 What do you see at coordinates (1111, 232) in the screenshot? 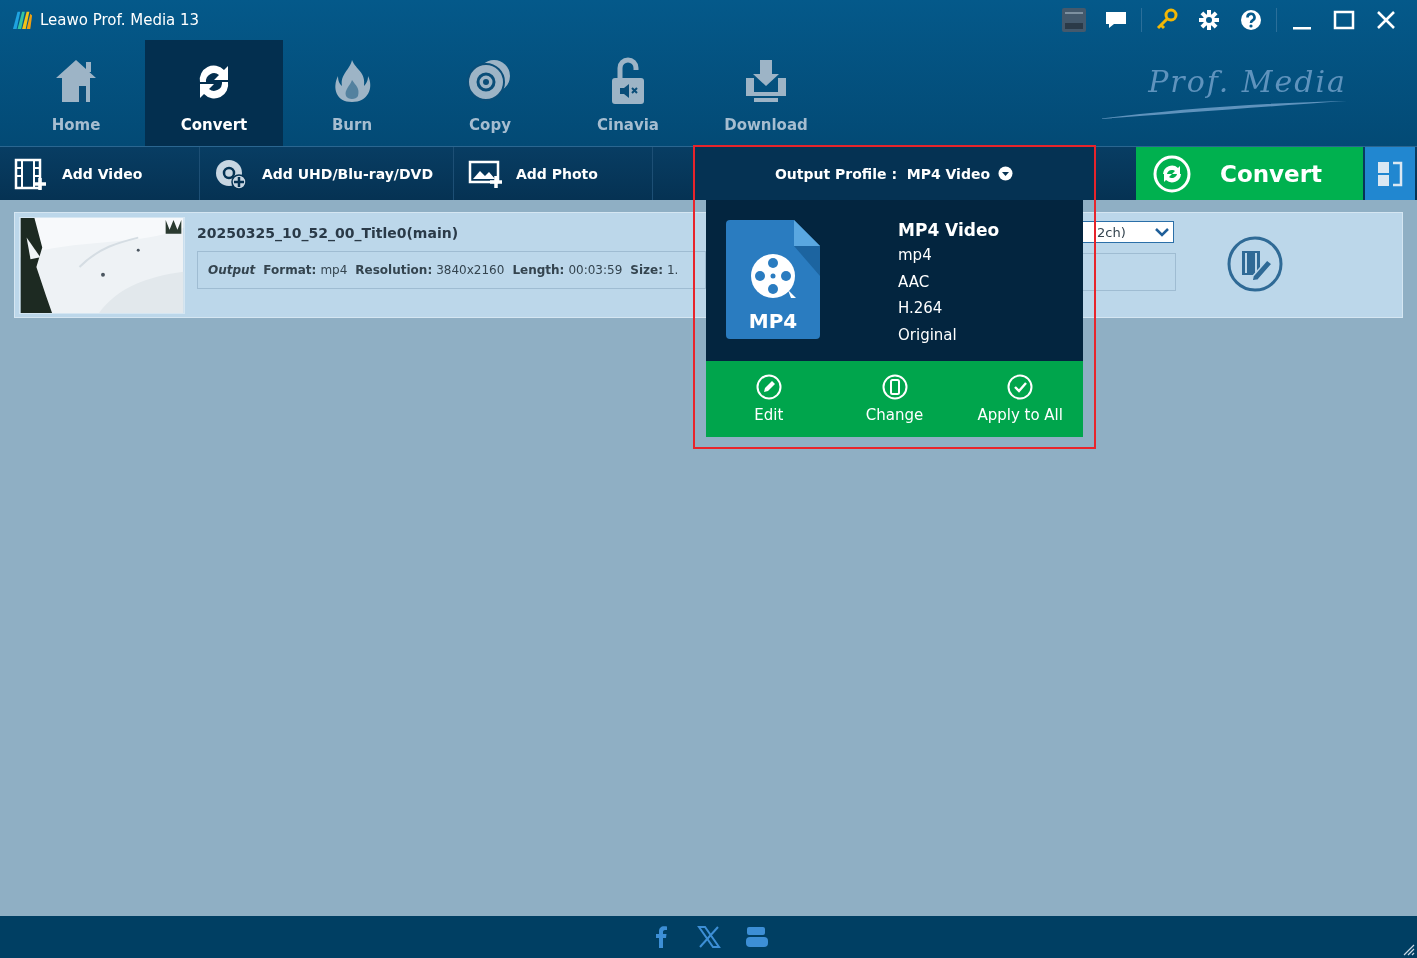
I see `dropdown-value: 2ch)` at bounding box center [1111, 232].